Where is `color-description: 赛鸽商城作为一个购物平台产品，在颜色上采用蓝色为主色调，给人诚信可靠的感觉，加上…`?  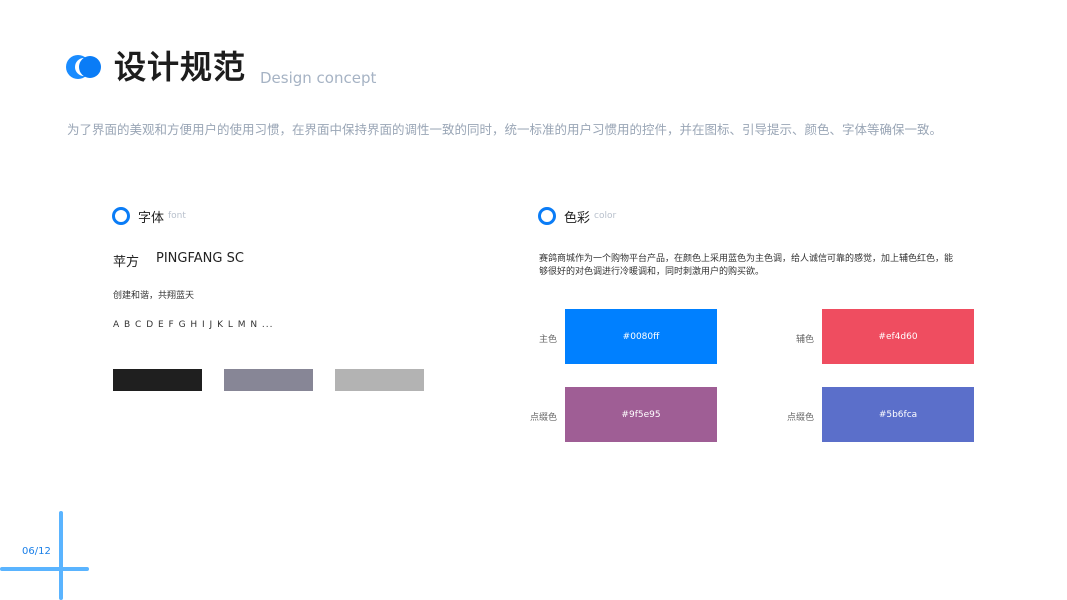 color-description: 赛鸽商城作为一个购物平台产品，在颜色上采用蓝色为主色调，给人诚信可靠的感觉，加上… is located at coordinates (746, 265).